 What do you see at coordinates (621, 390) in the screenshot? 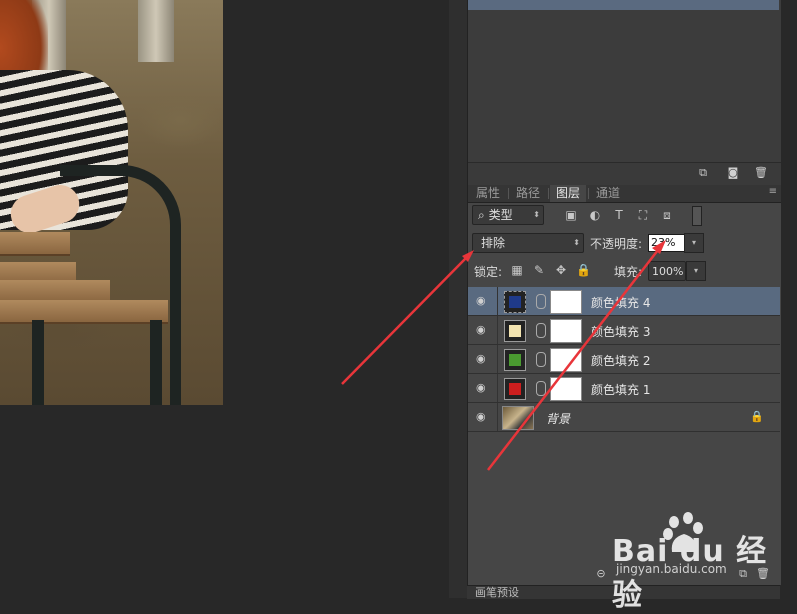
I see `layer-name: 颜色填充 1` at bounding box center [621, 390].